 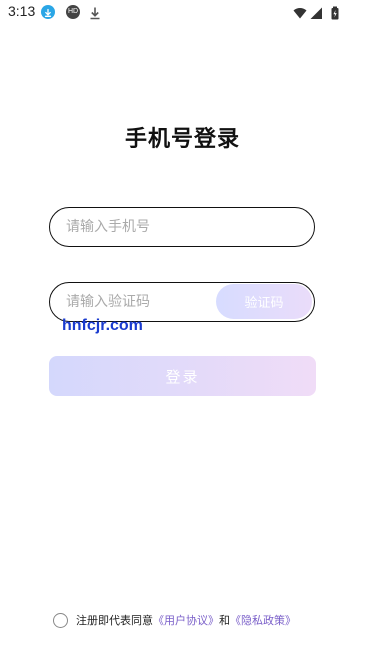 What do you see at coordinates (60, 620) in the screenshot?
I see `agree-checkbox` at bounding box center [60, 620].